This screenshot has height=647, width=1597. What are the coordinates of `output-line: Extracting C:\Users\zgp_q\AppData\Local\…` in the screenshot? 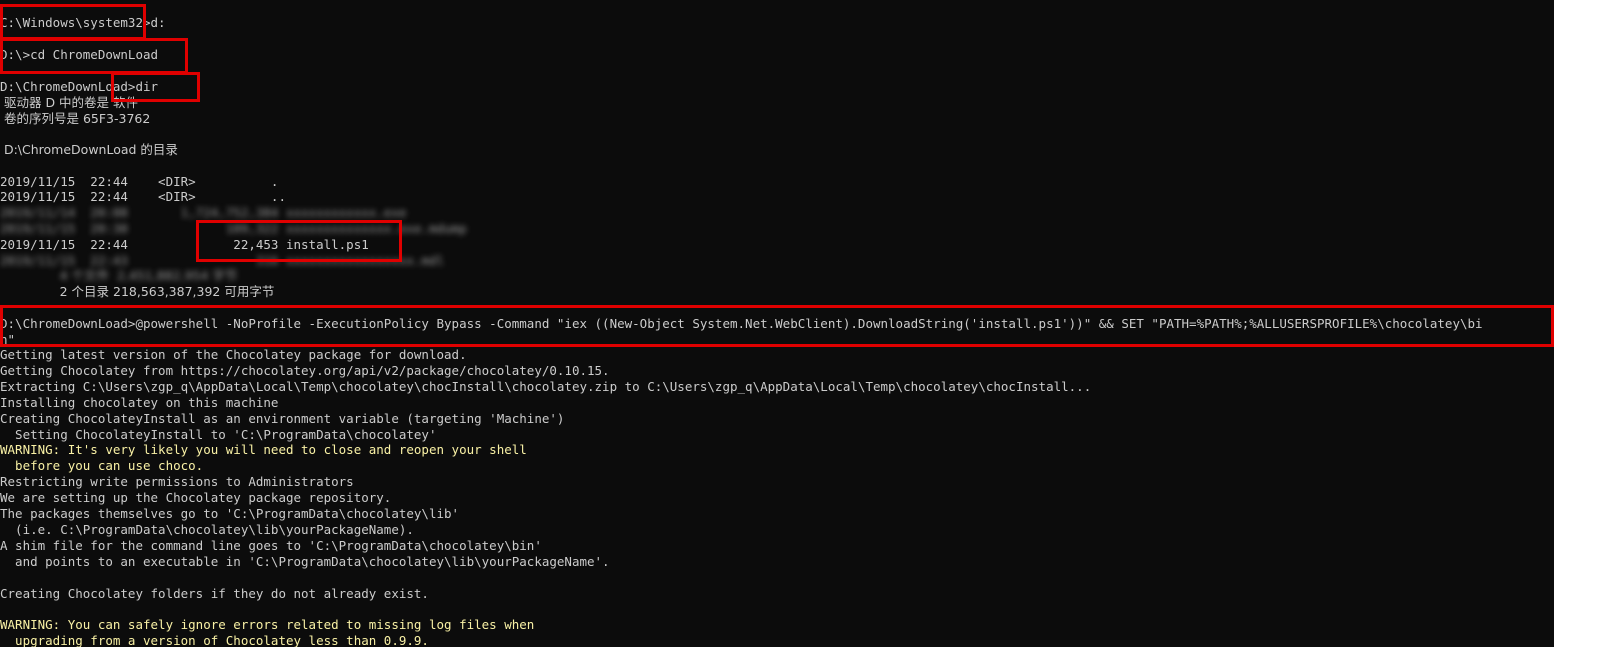 It's located at (546, 386).